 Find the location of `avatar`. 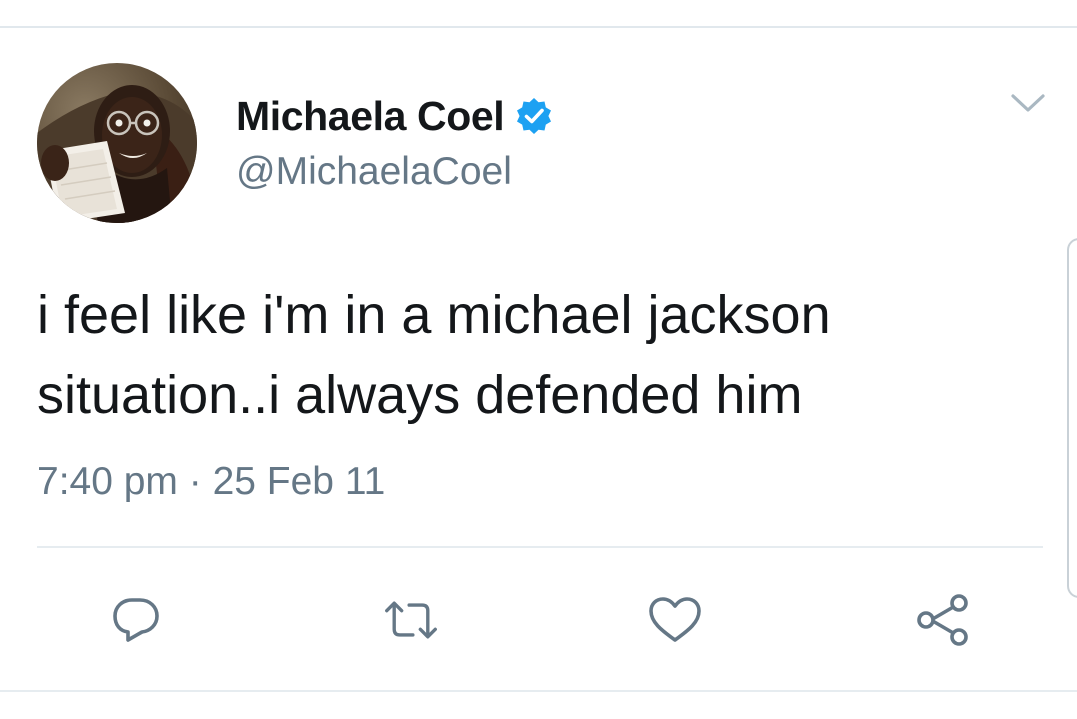

avatar is located at coordinates (117, 143).